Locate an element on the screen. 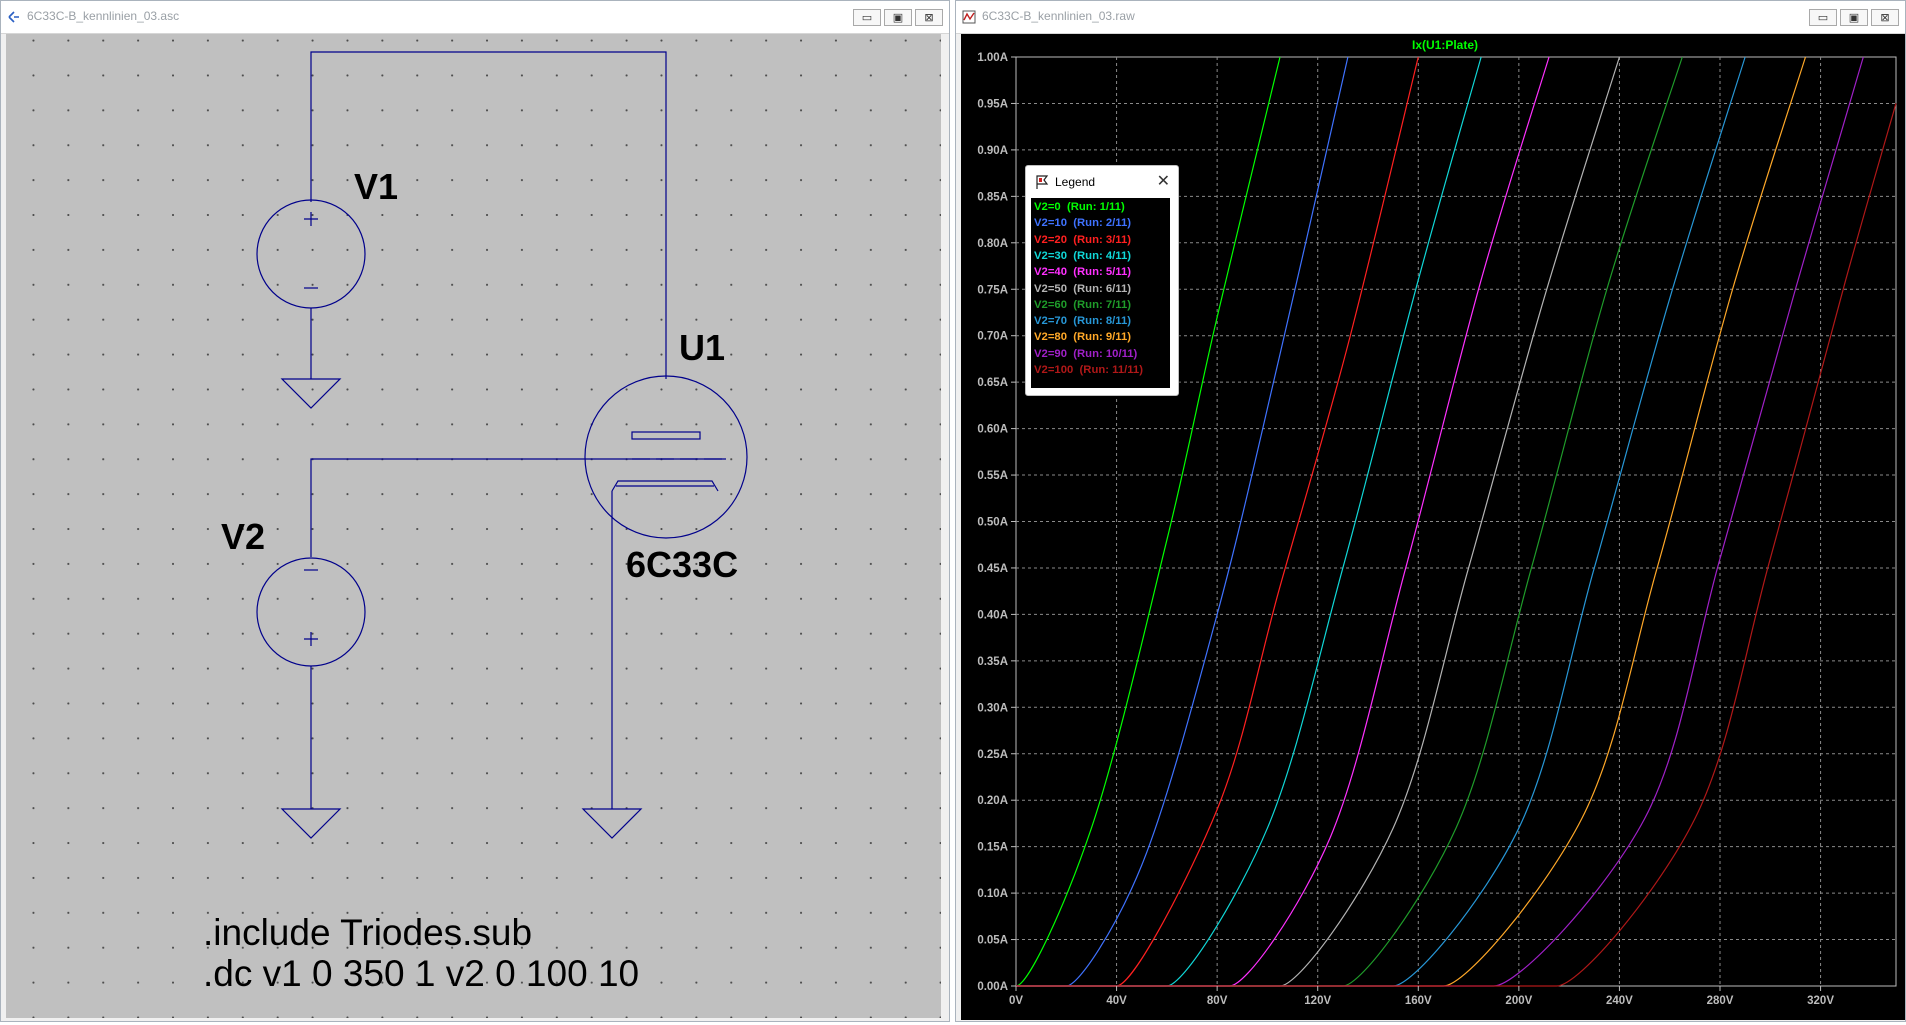 The width and height of the screenshot is (1906, 1025). ltspice-waveform-icon is located at coordinates (969, 17).